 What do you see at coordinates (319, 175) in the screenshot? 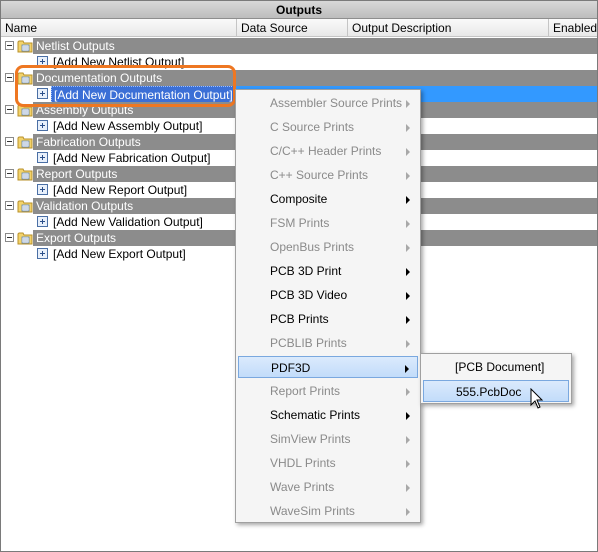
I see `menu-item-label: C++ Source Prints` at bounding box center [319, 175].